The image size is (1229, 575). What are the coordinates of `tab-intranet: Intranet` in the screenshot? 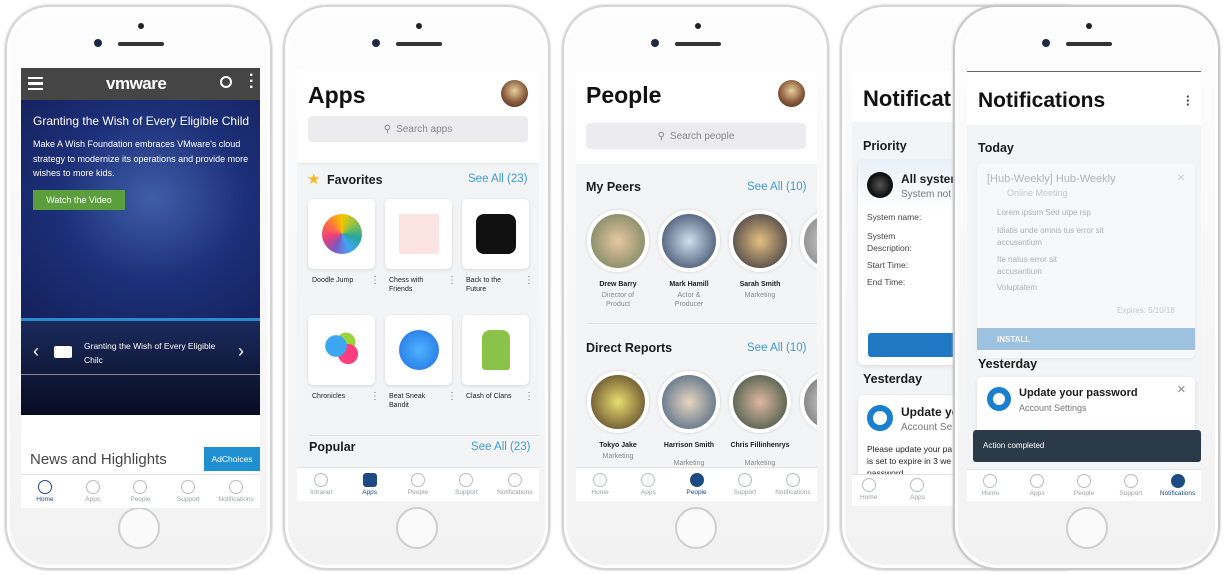 It's located at (321, 484).